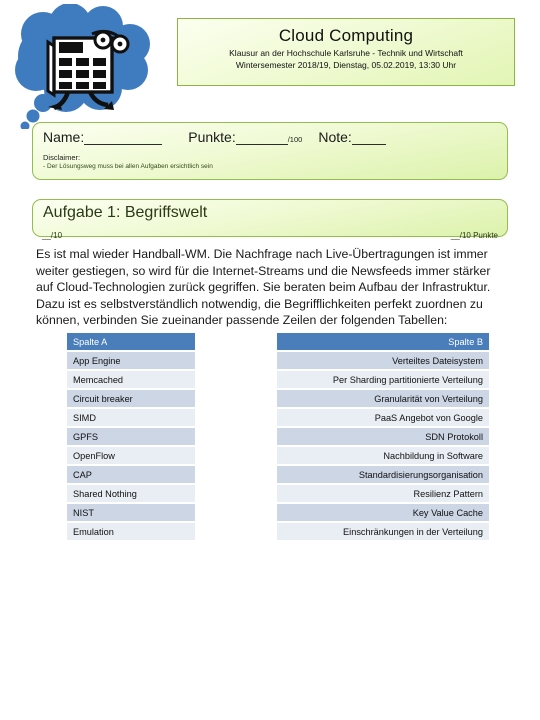 The image size is (540, 720). I want to click on spalte-a-cell: App Engine, so click(131, 360).